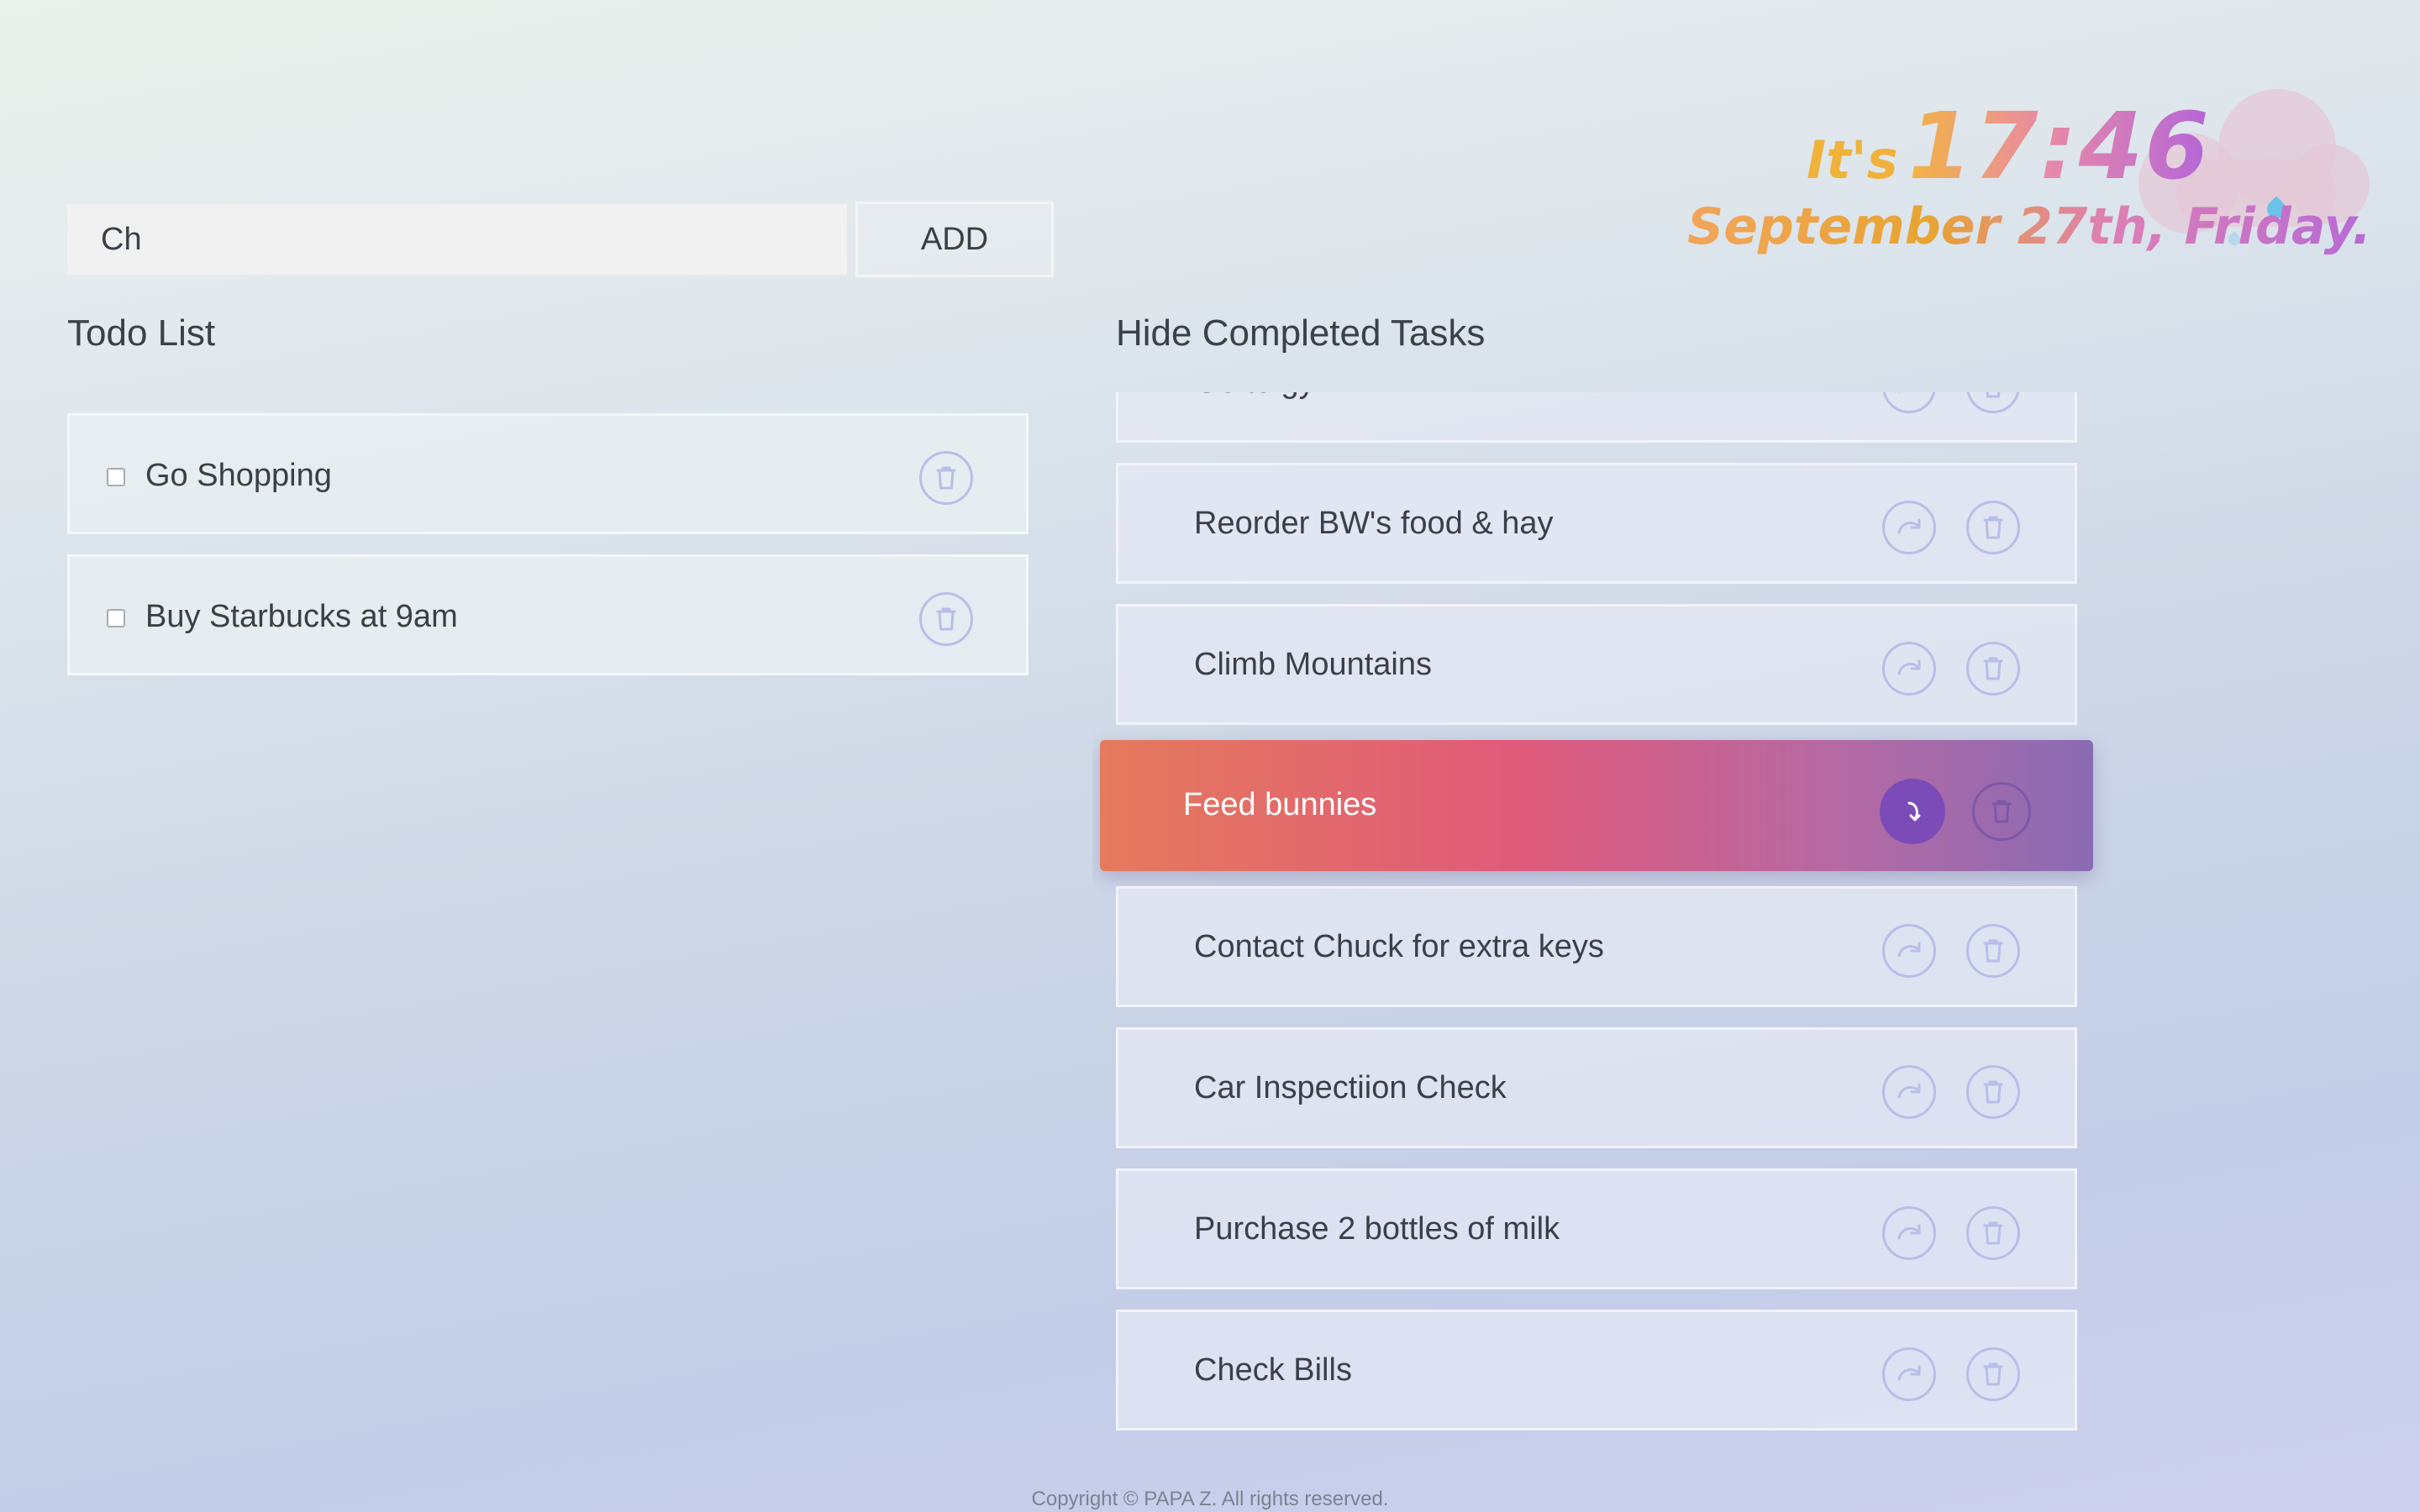 The image size is (2420, 1512). What do you see at coordinates (2059, 146) in the screenshot?
I see `clock-time: 17:46` at bounding box center [2059, 146].